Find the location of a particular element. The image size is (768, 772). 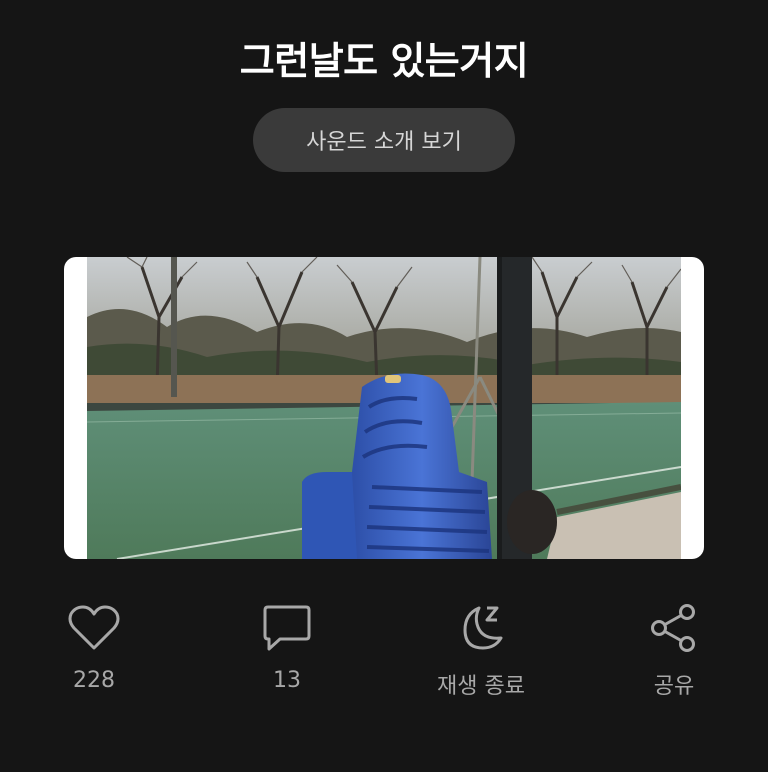

sound-intro-button: 사운드 소개 보기 is located at coordinates (384, 140).